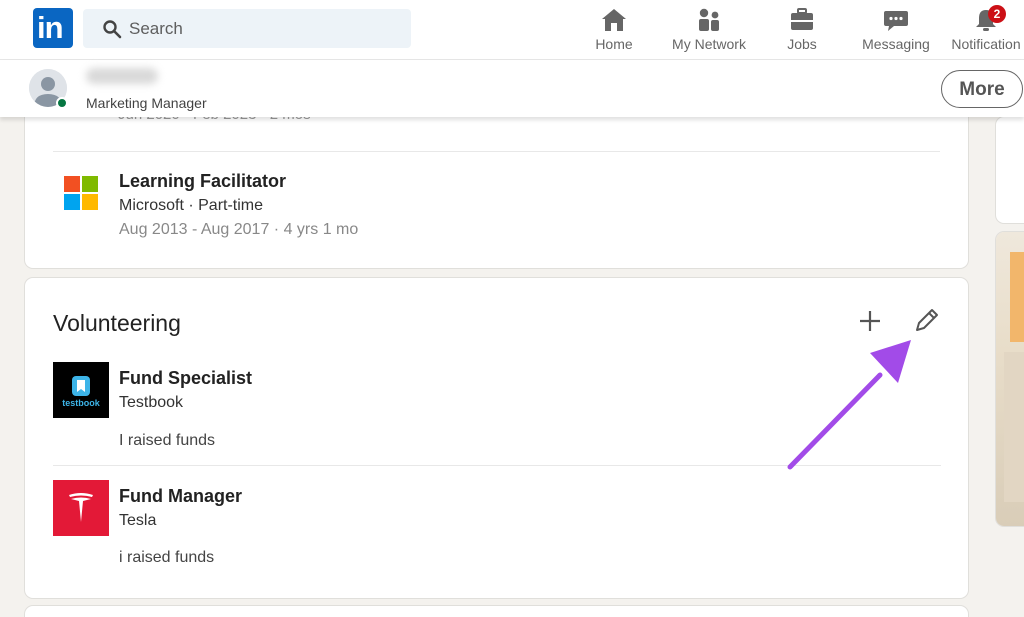 Image resolution: width=1024 pixels, height=617 pixels. I want to click on add-icon, so click(870, 321).